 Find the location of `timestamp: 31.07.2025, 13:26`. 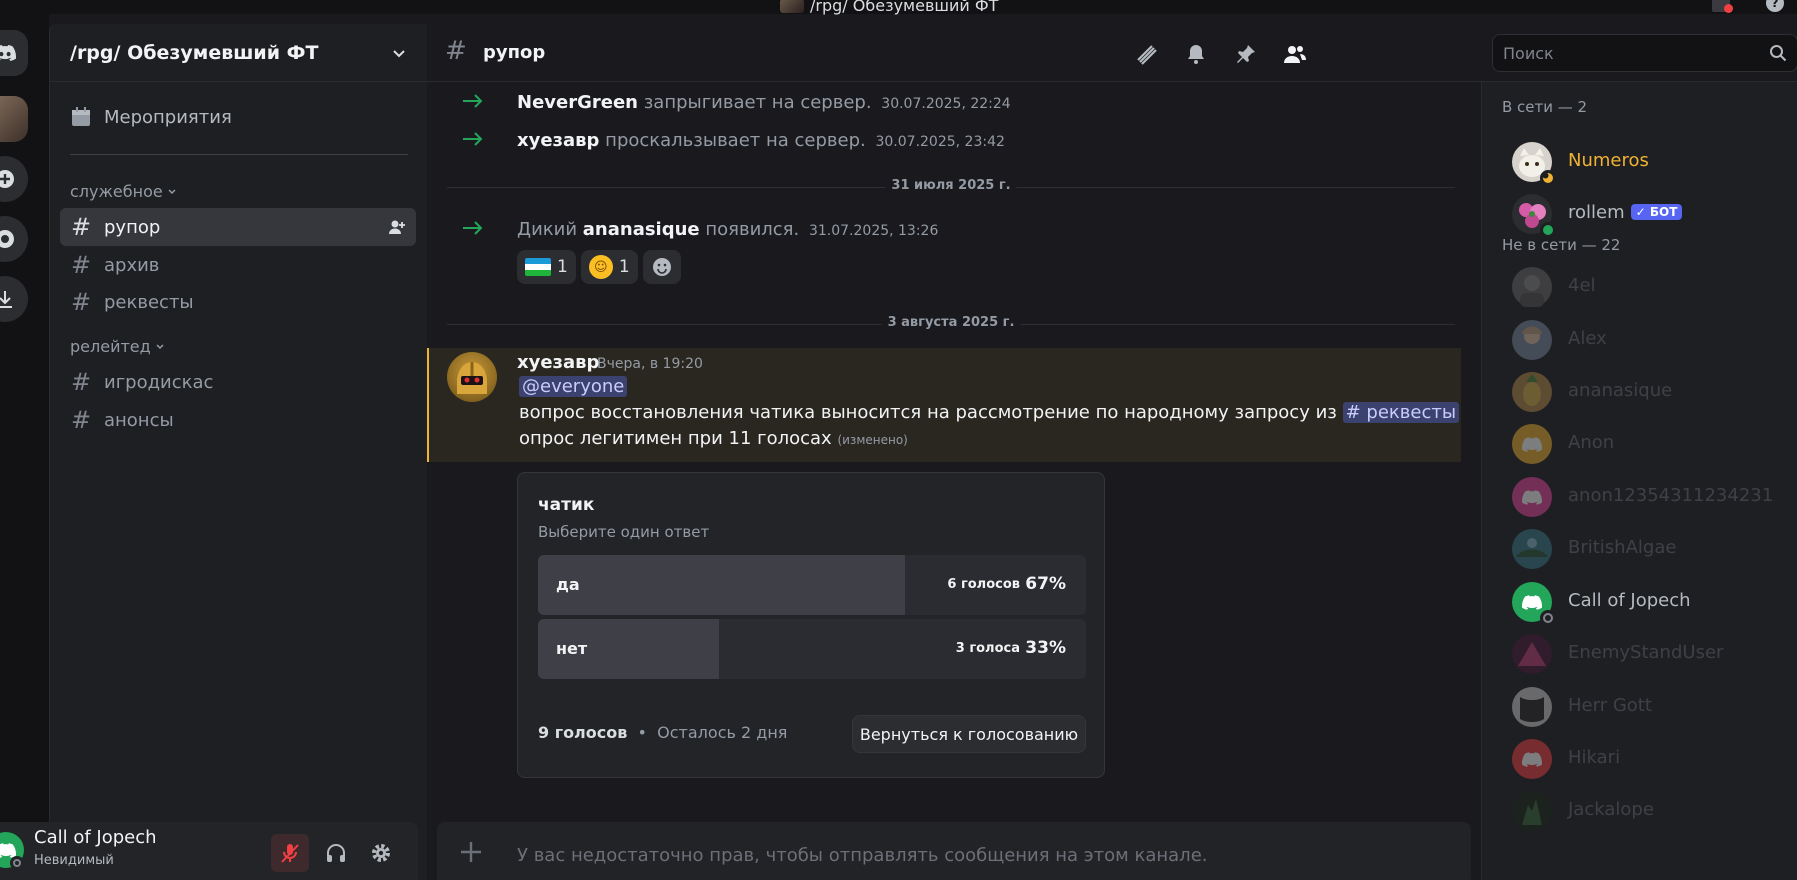

timestamp: 31.07.2025, 13:26 is located at coordinates (873, 231).